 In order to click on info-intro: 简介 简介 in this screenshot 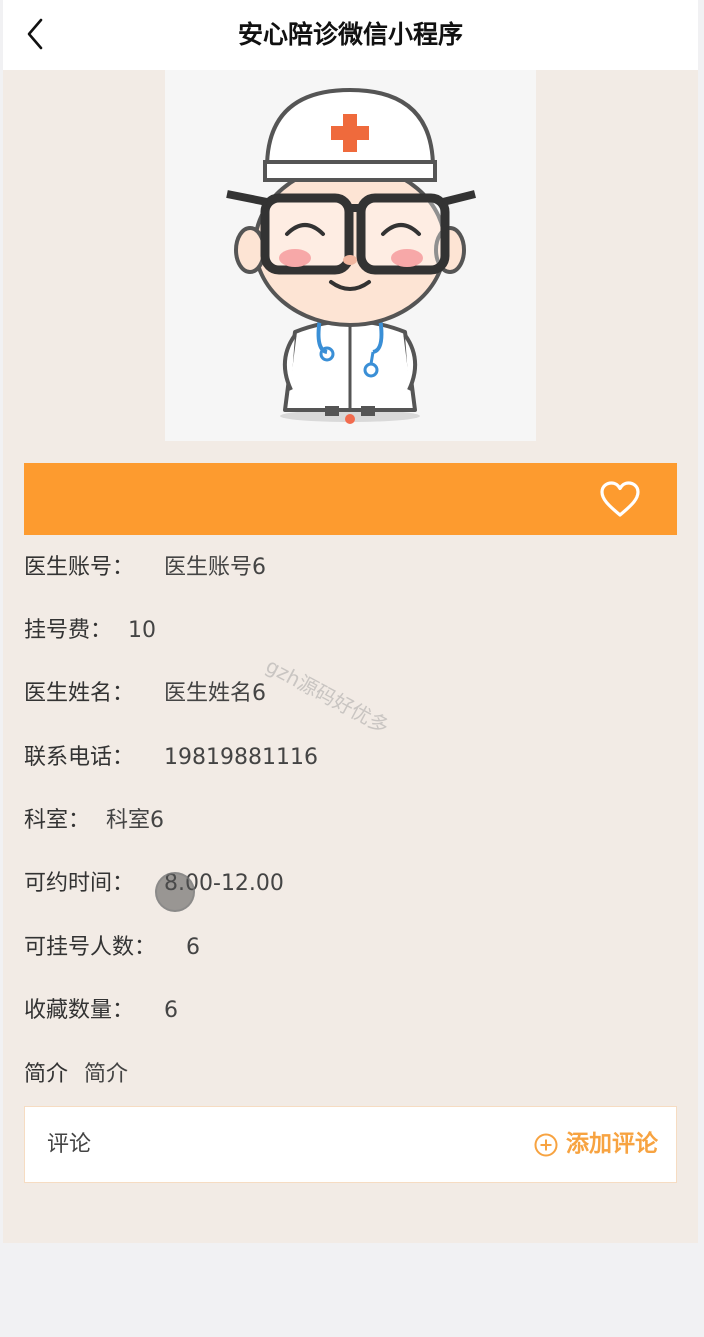, I will do `click(76, 1075)`.